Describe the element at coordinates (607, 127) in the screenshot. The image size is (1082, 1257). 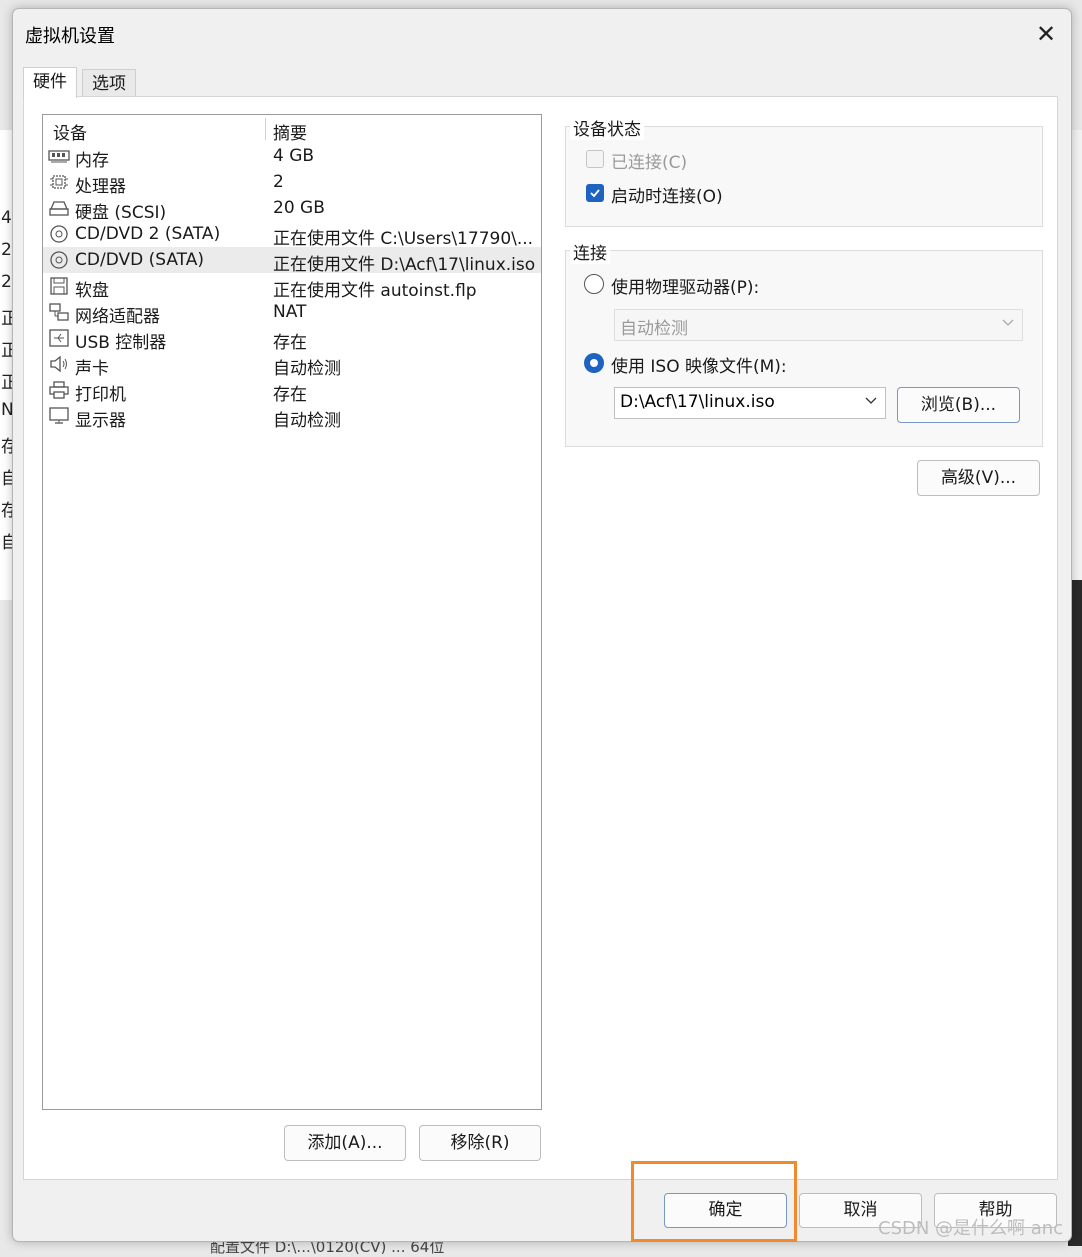
I see `device-status-title: 设备状态` at that location.